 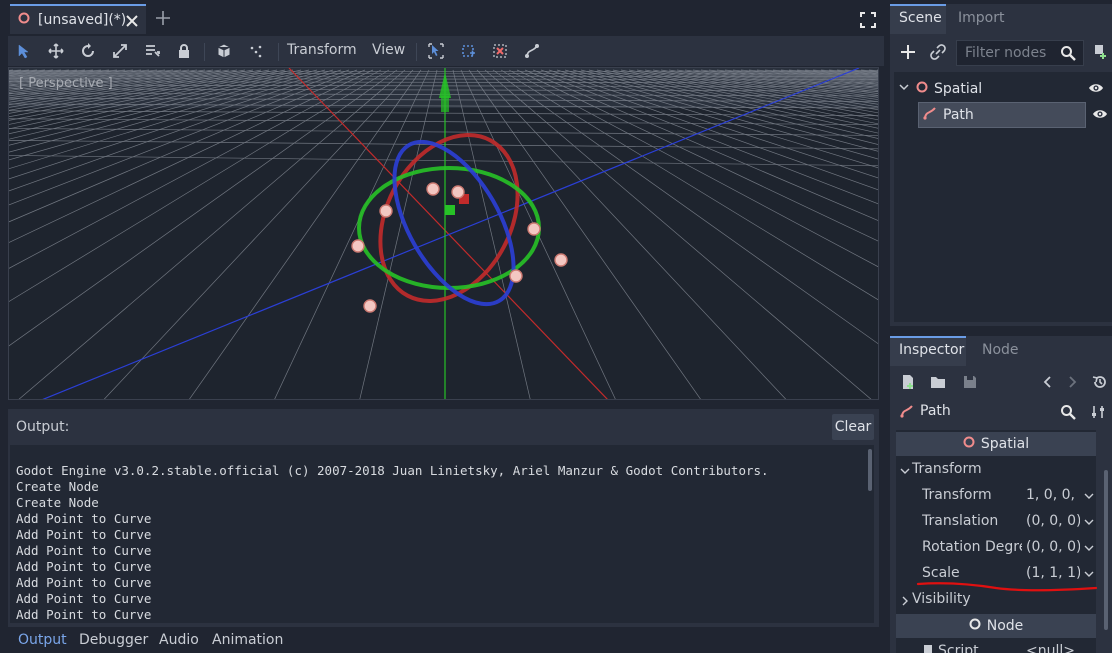 I want to click on property-value: (1, 1, 1), so click(x=1053, y=573).